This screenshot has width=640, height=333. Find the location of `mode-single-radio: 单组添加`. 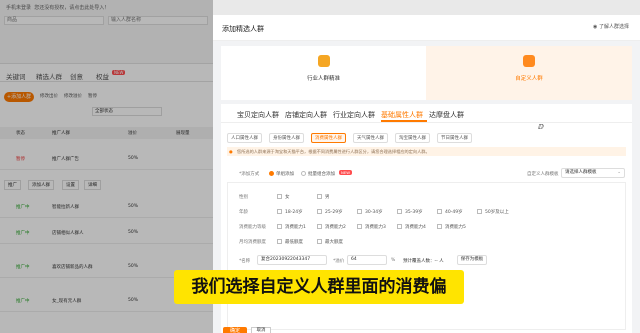

mode-single-radio: 单组添加 is located at coordinates (281, 174).